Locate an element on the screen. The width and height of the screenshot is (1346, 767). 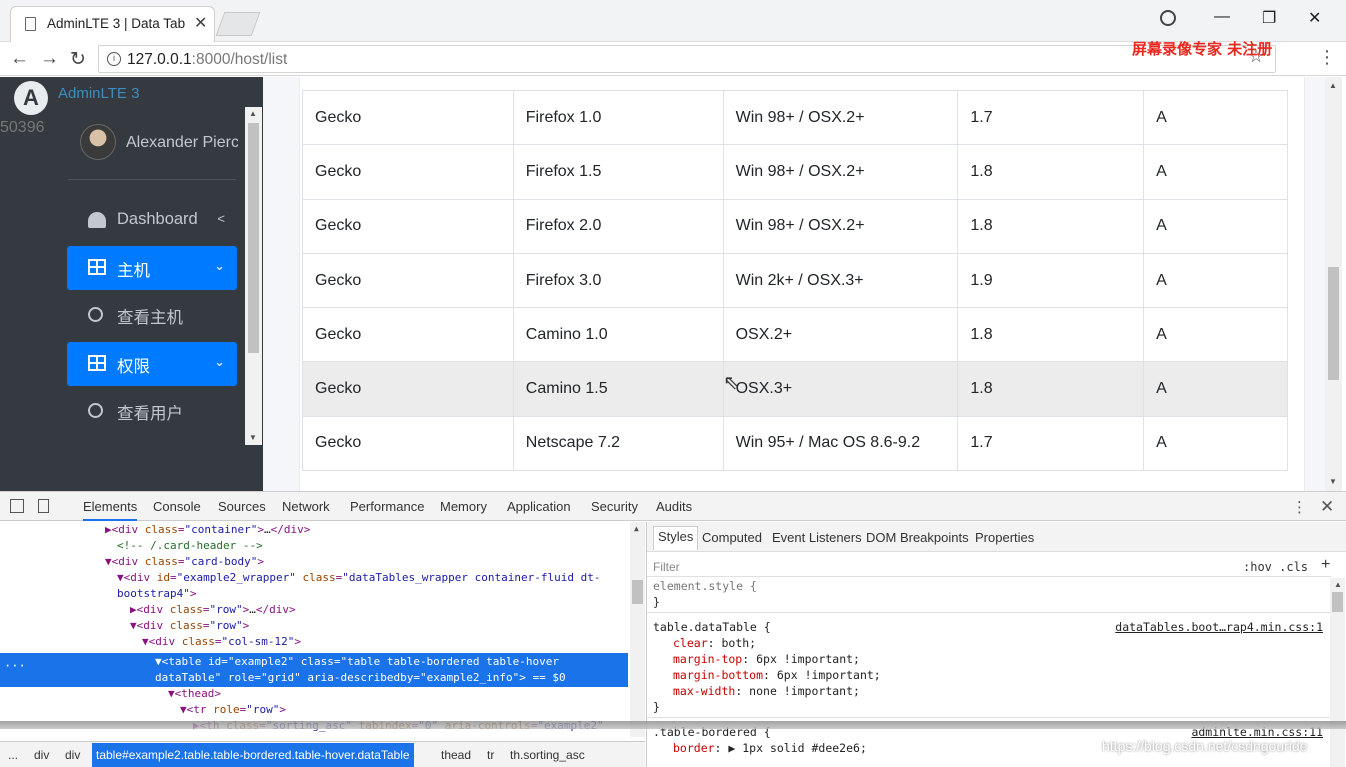
dom-node: ▼<tr role="row"> is located at coordinates (233, 710).